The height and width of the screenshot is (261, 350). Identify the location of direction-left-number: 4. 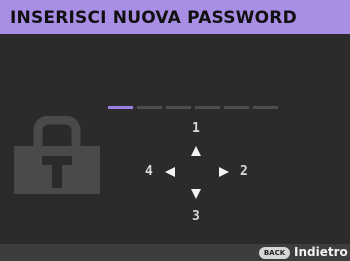
(149, 171).